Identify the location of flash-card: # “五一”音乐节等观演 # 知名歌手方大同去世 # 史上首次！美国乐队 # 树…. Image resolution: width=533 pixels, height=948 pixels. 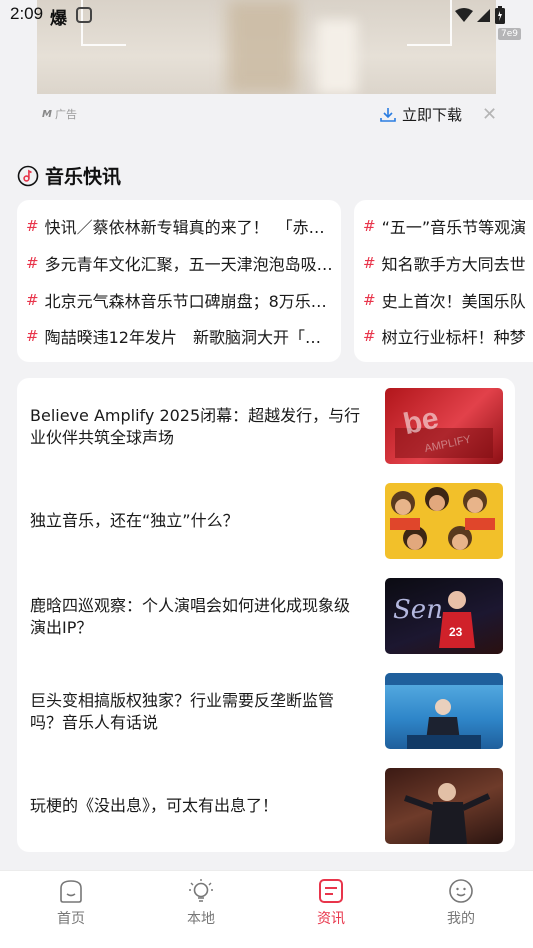
(443, 281).